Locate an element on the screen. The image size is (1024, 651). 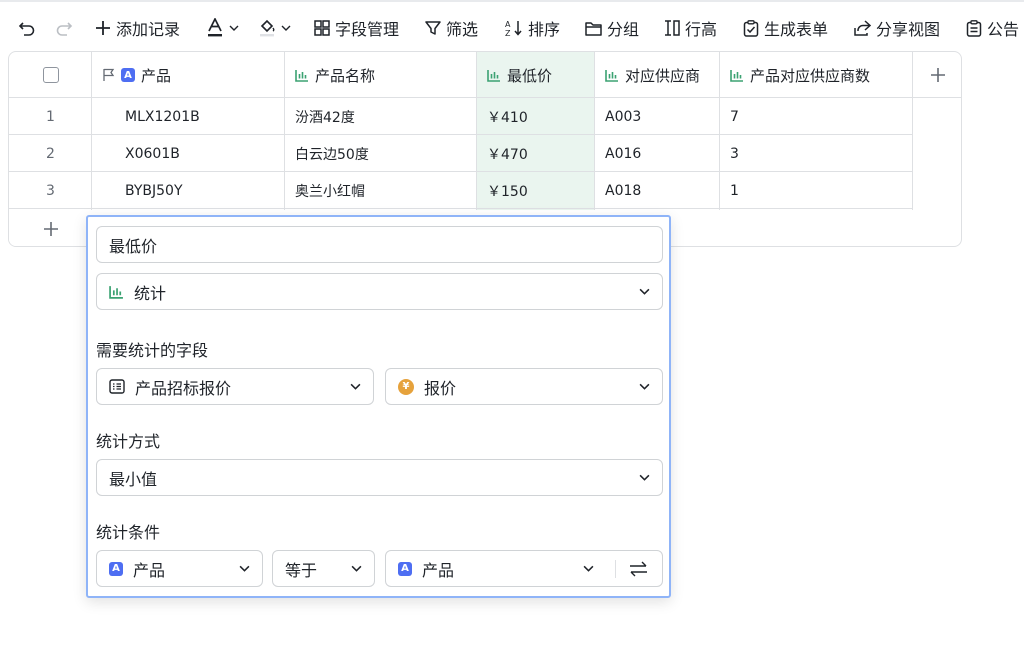
table-row: 2 X0601B 白云边50度 ￥470 A016 3 is located at coordinates (461, 153).